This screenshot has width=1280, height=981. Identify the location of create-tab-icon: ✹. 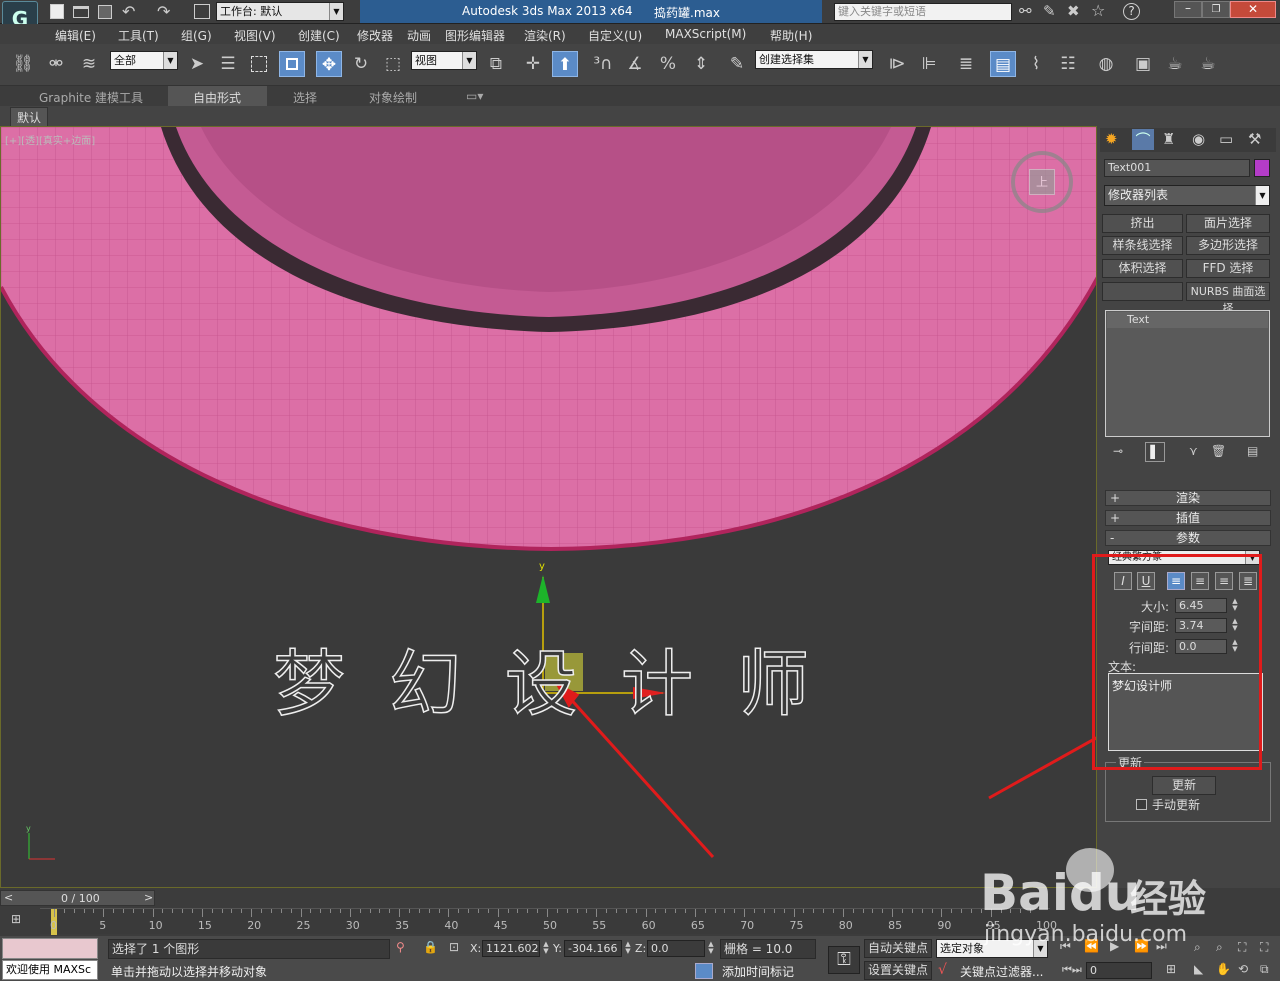
(1111, 139).